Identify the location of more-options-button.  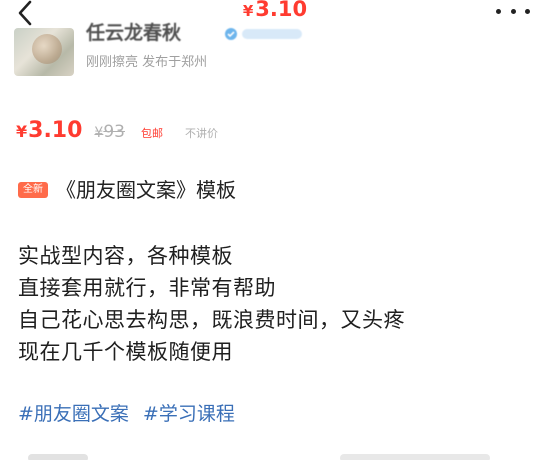
(513, 11).